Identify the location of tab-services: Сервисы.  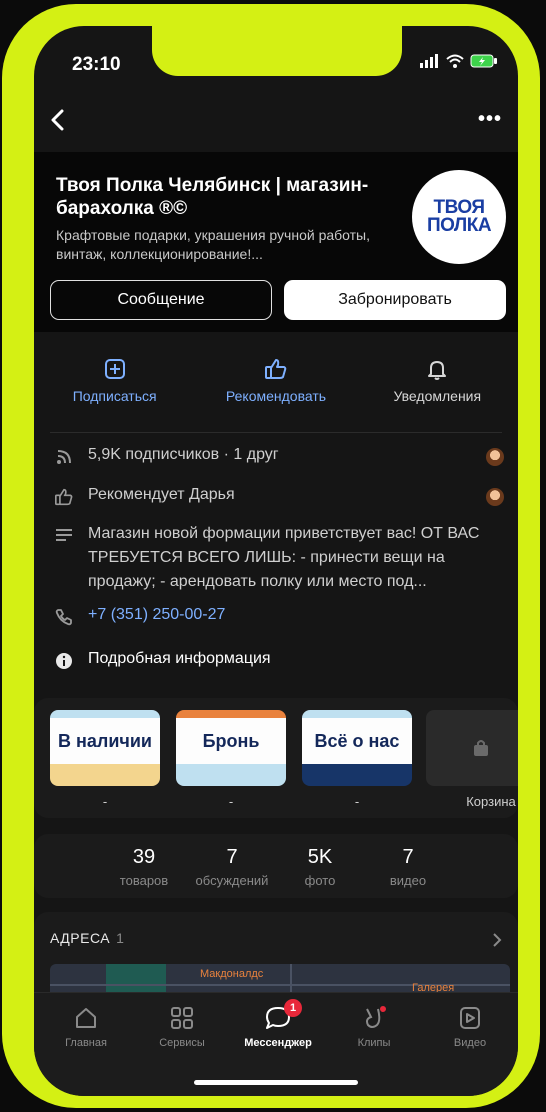
(182, 1027).